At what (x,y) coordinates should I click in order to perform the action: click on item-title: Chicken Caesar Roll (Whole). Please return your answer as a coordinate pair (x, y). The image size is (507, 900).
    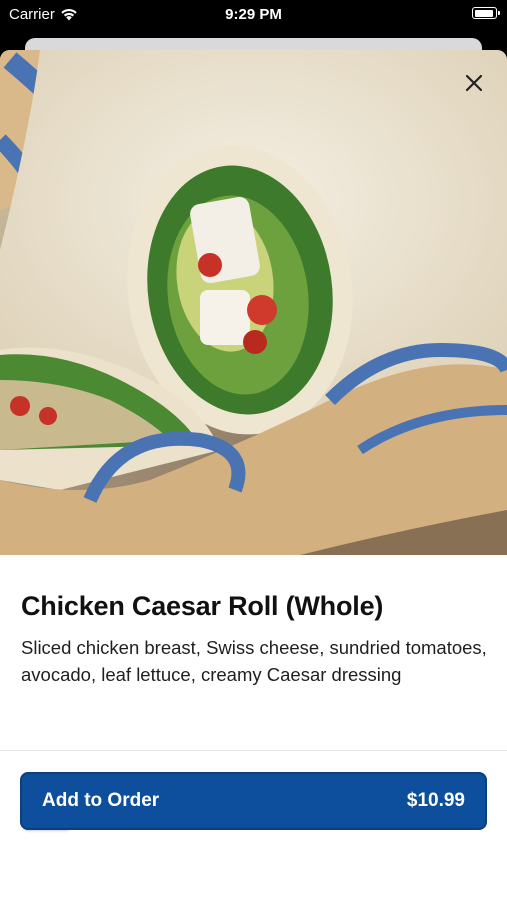
    Looking at the image, I should click on (202, 606).